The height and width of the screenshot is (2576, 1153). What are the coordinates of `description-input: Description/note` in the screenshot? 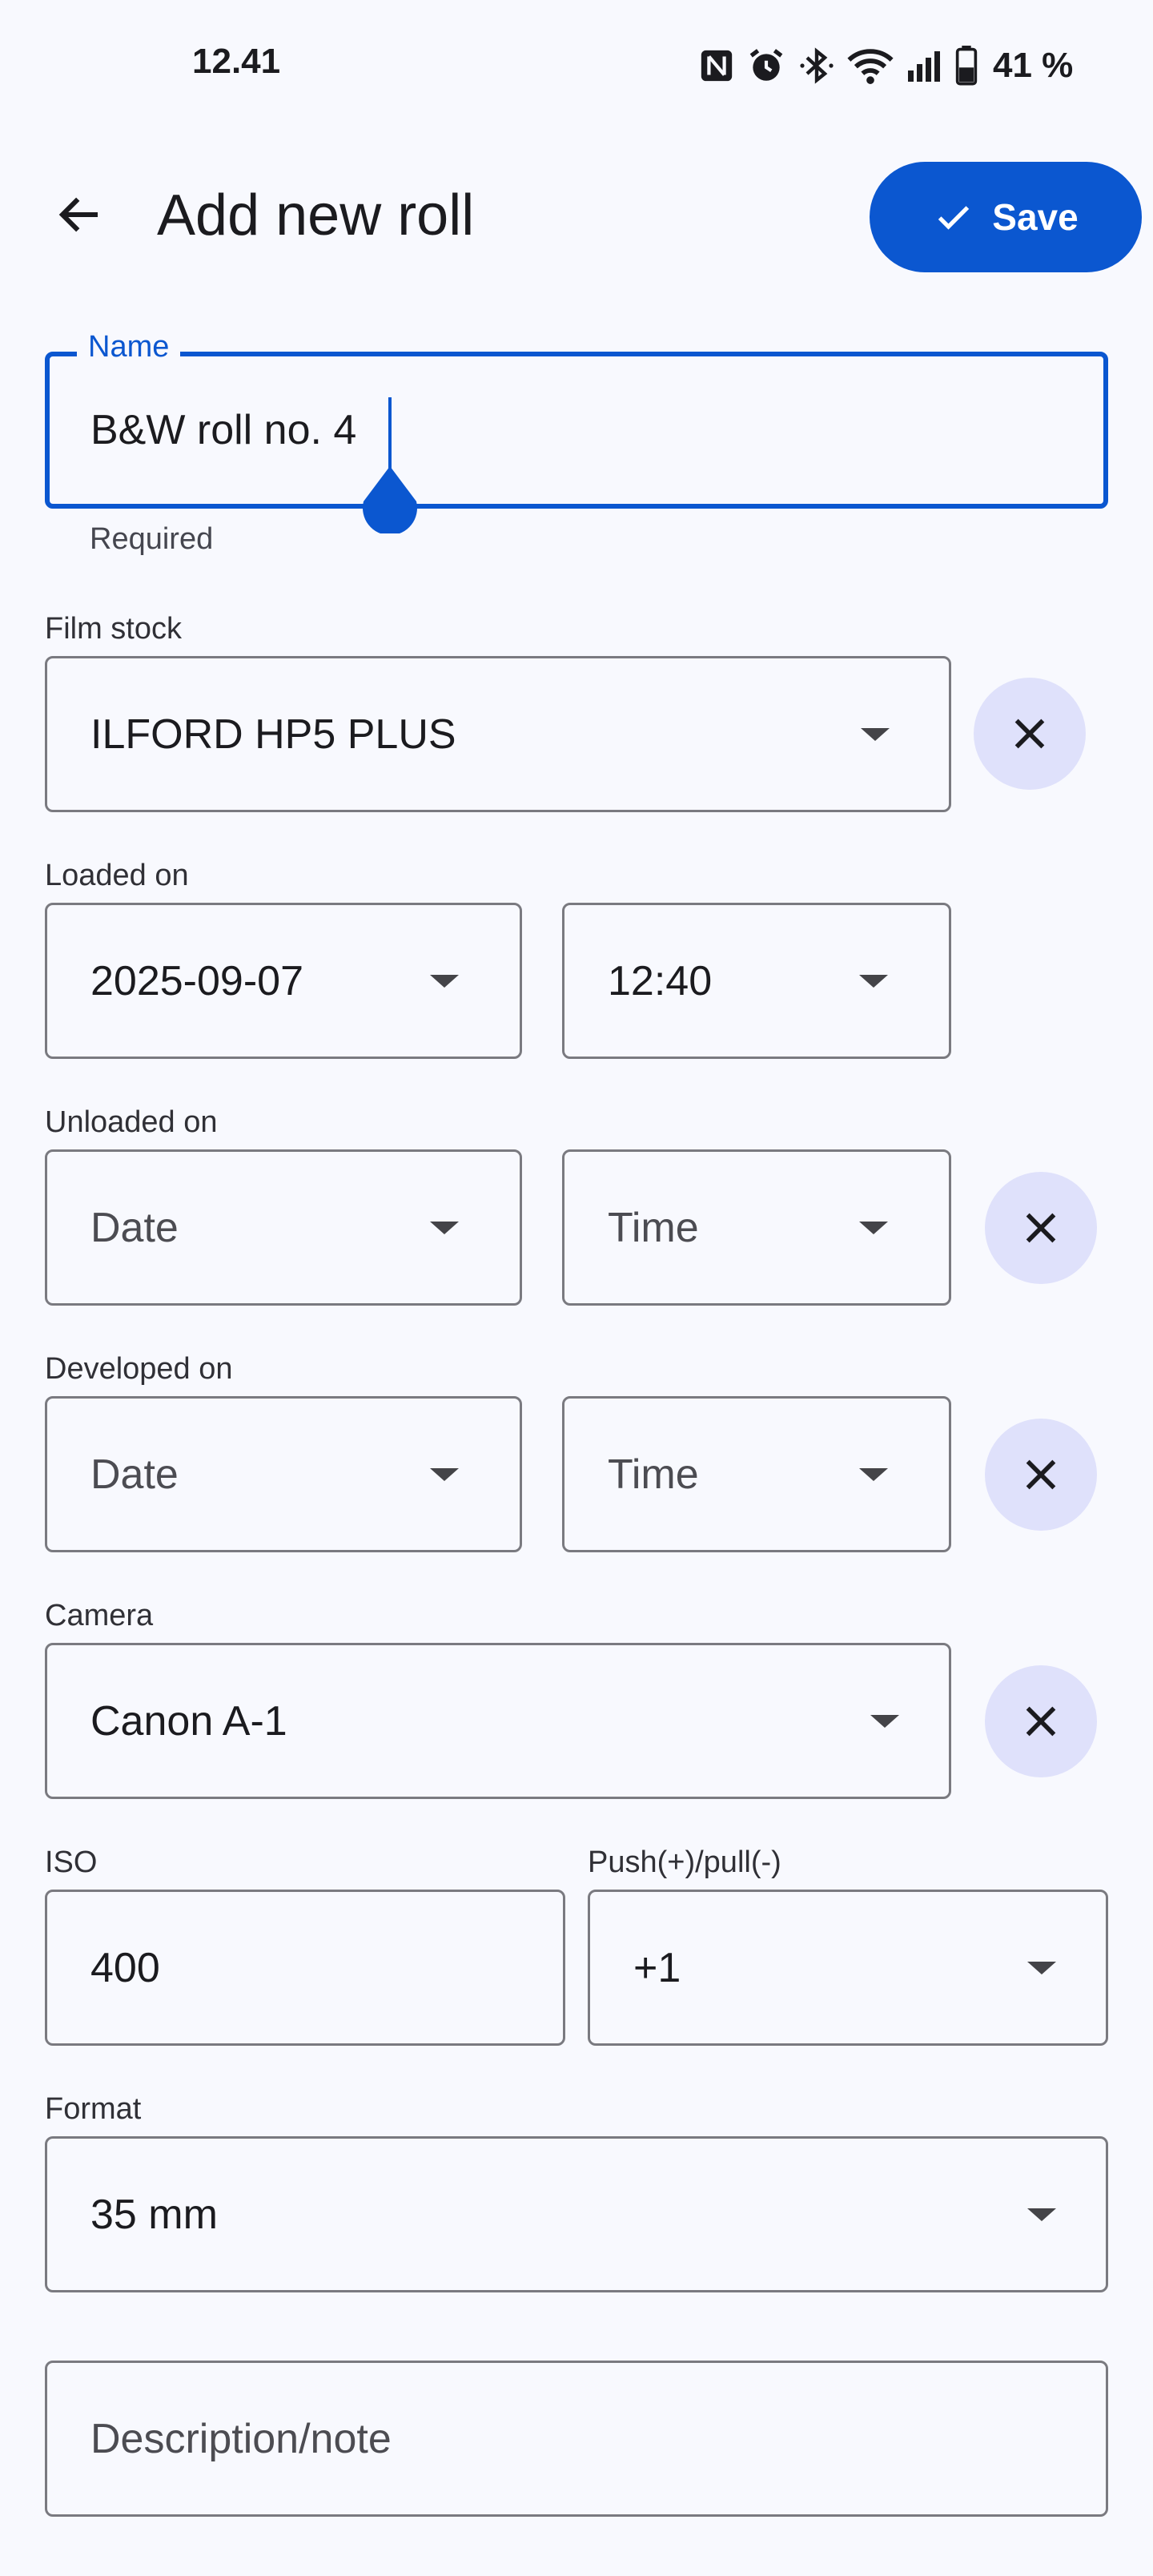 It's located at (576, 2439).